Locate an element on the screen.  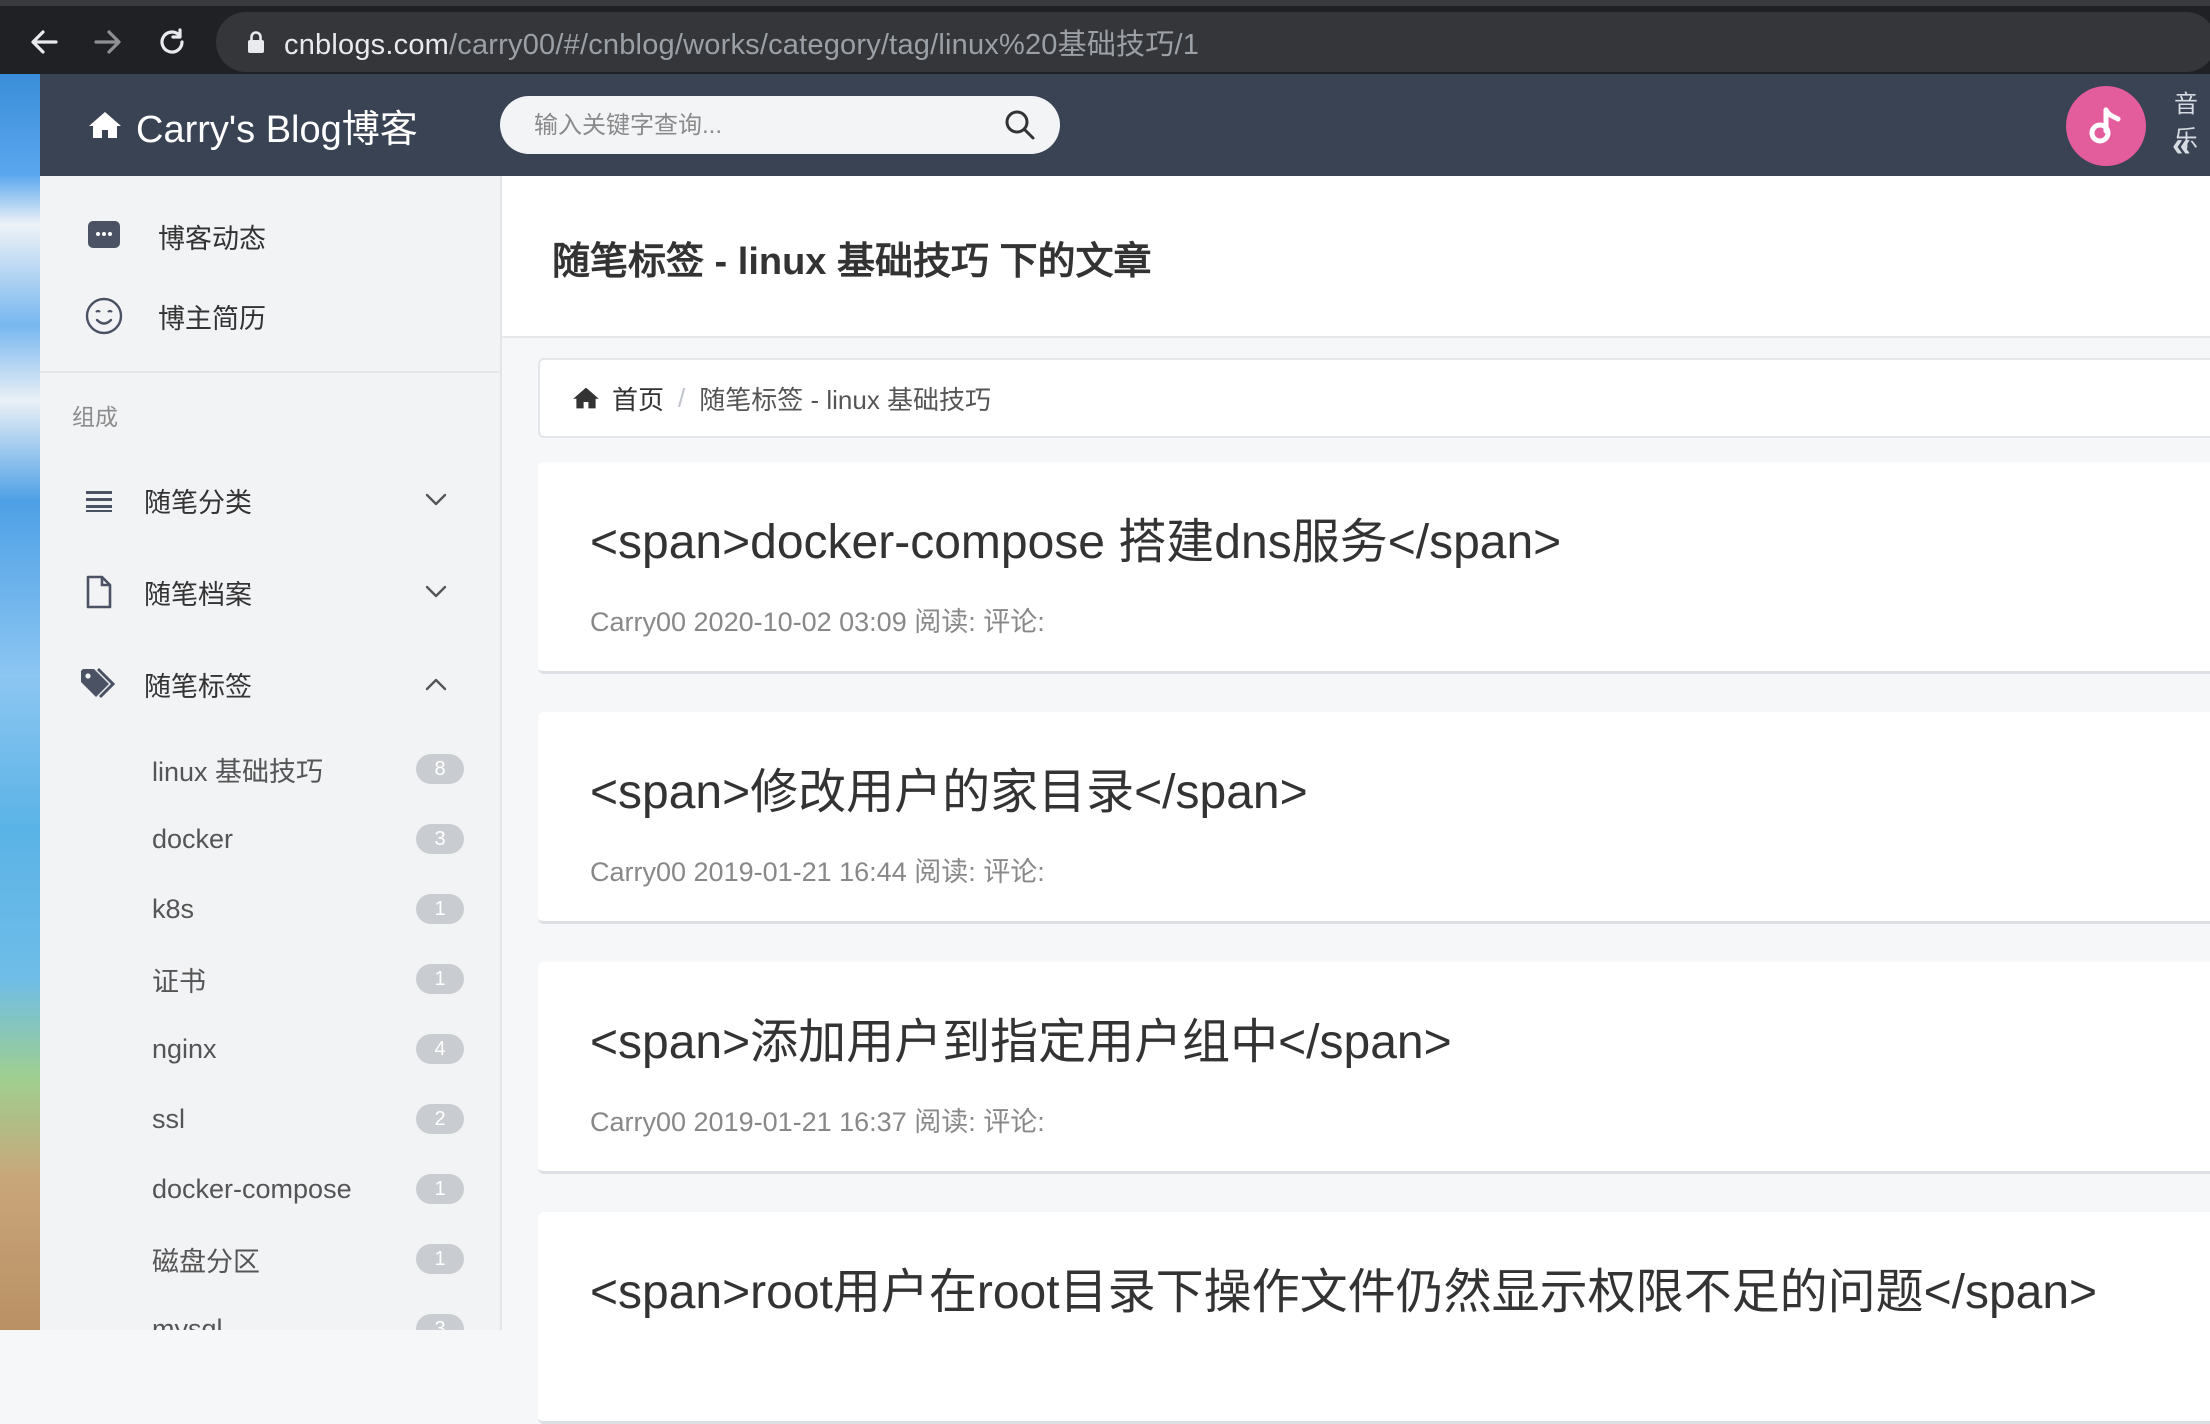
collapse-panel-button: « is located at coordinates (2181, 145).